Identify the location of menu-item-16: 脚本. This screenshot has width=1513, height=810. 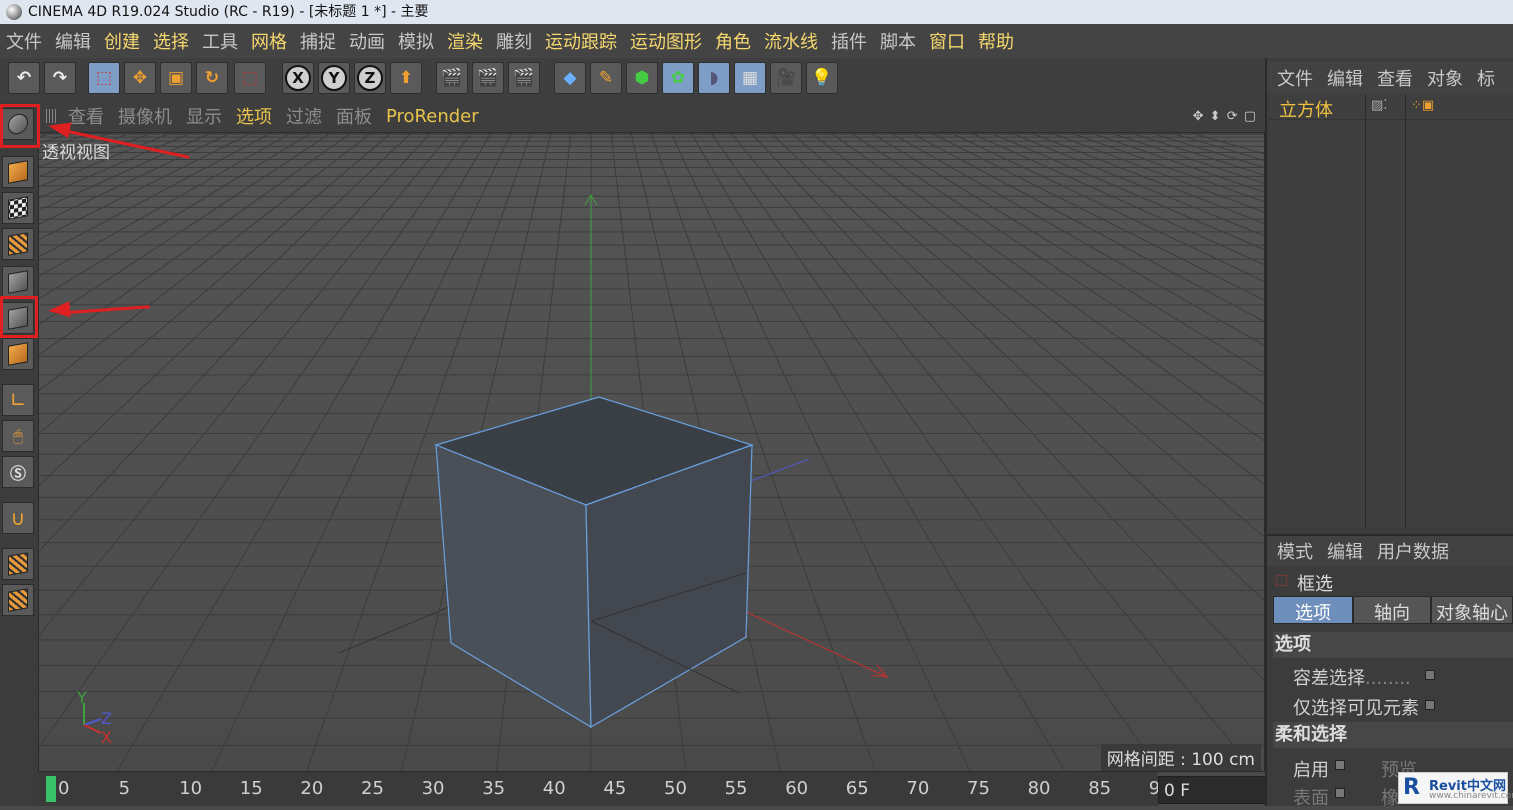
(898, 41).